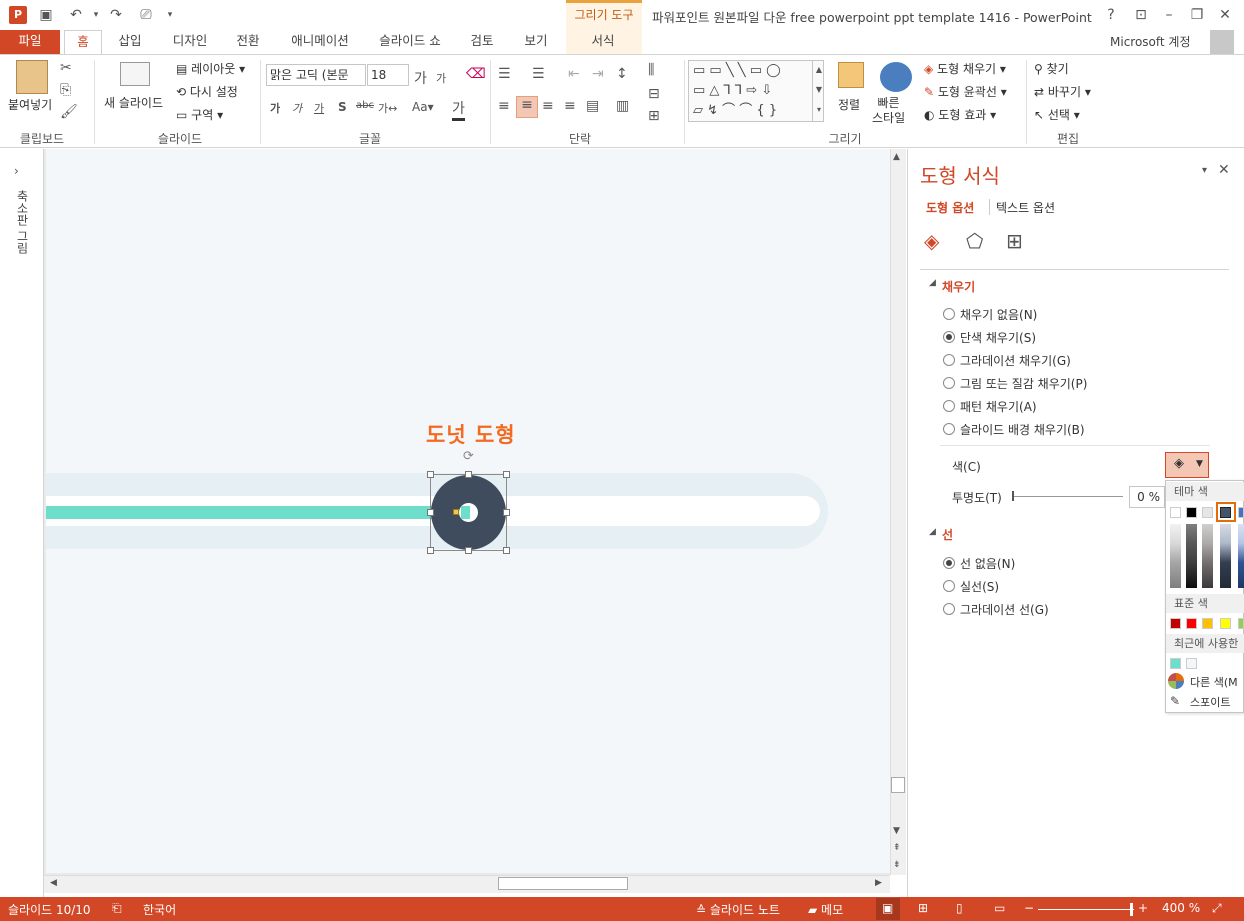  Describe the element at coordinates (66, 68) in the screenshot. I see `cut-icon: ✂` at that location.